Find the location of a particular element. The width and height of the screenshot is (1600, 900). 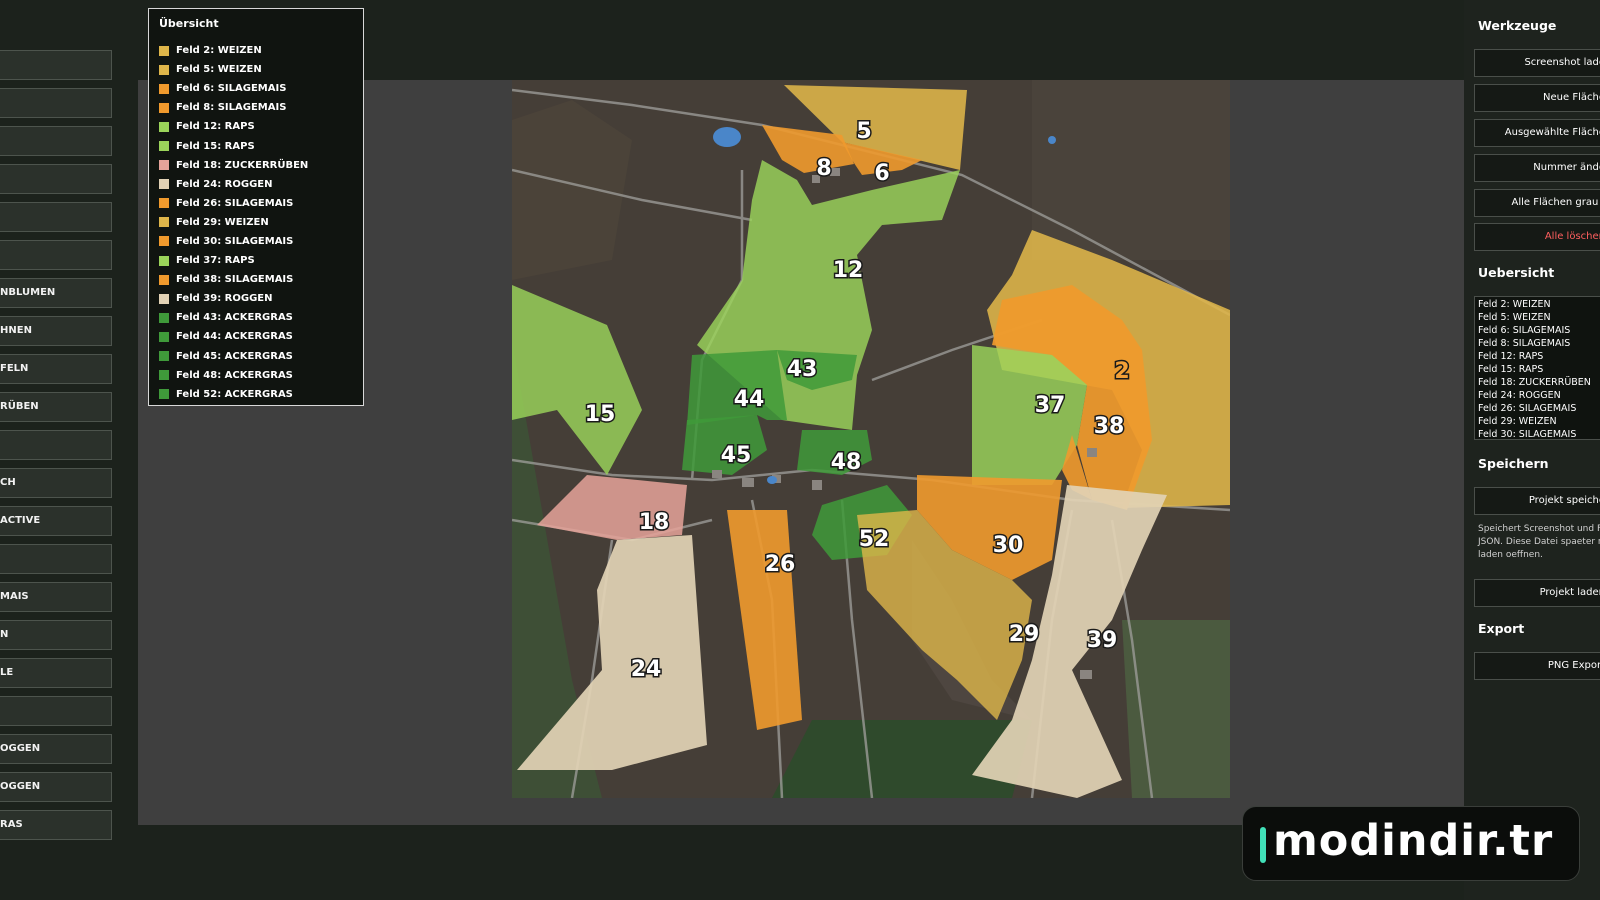

legend-label: Feld 38: SILAGEMAIS is located at coordinates (235, 280).